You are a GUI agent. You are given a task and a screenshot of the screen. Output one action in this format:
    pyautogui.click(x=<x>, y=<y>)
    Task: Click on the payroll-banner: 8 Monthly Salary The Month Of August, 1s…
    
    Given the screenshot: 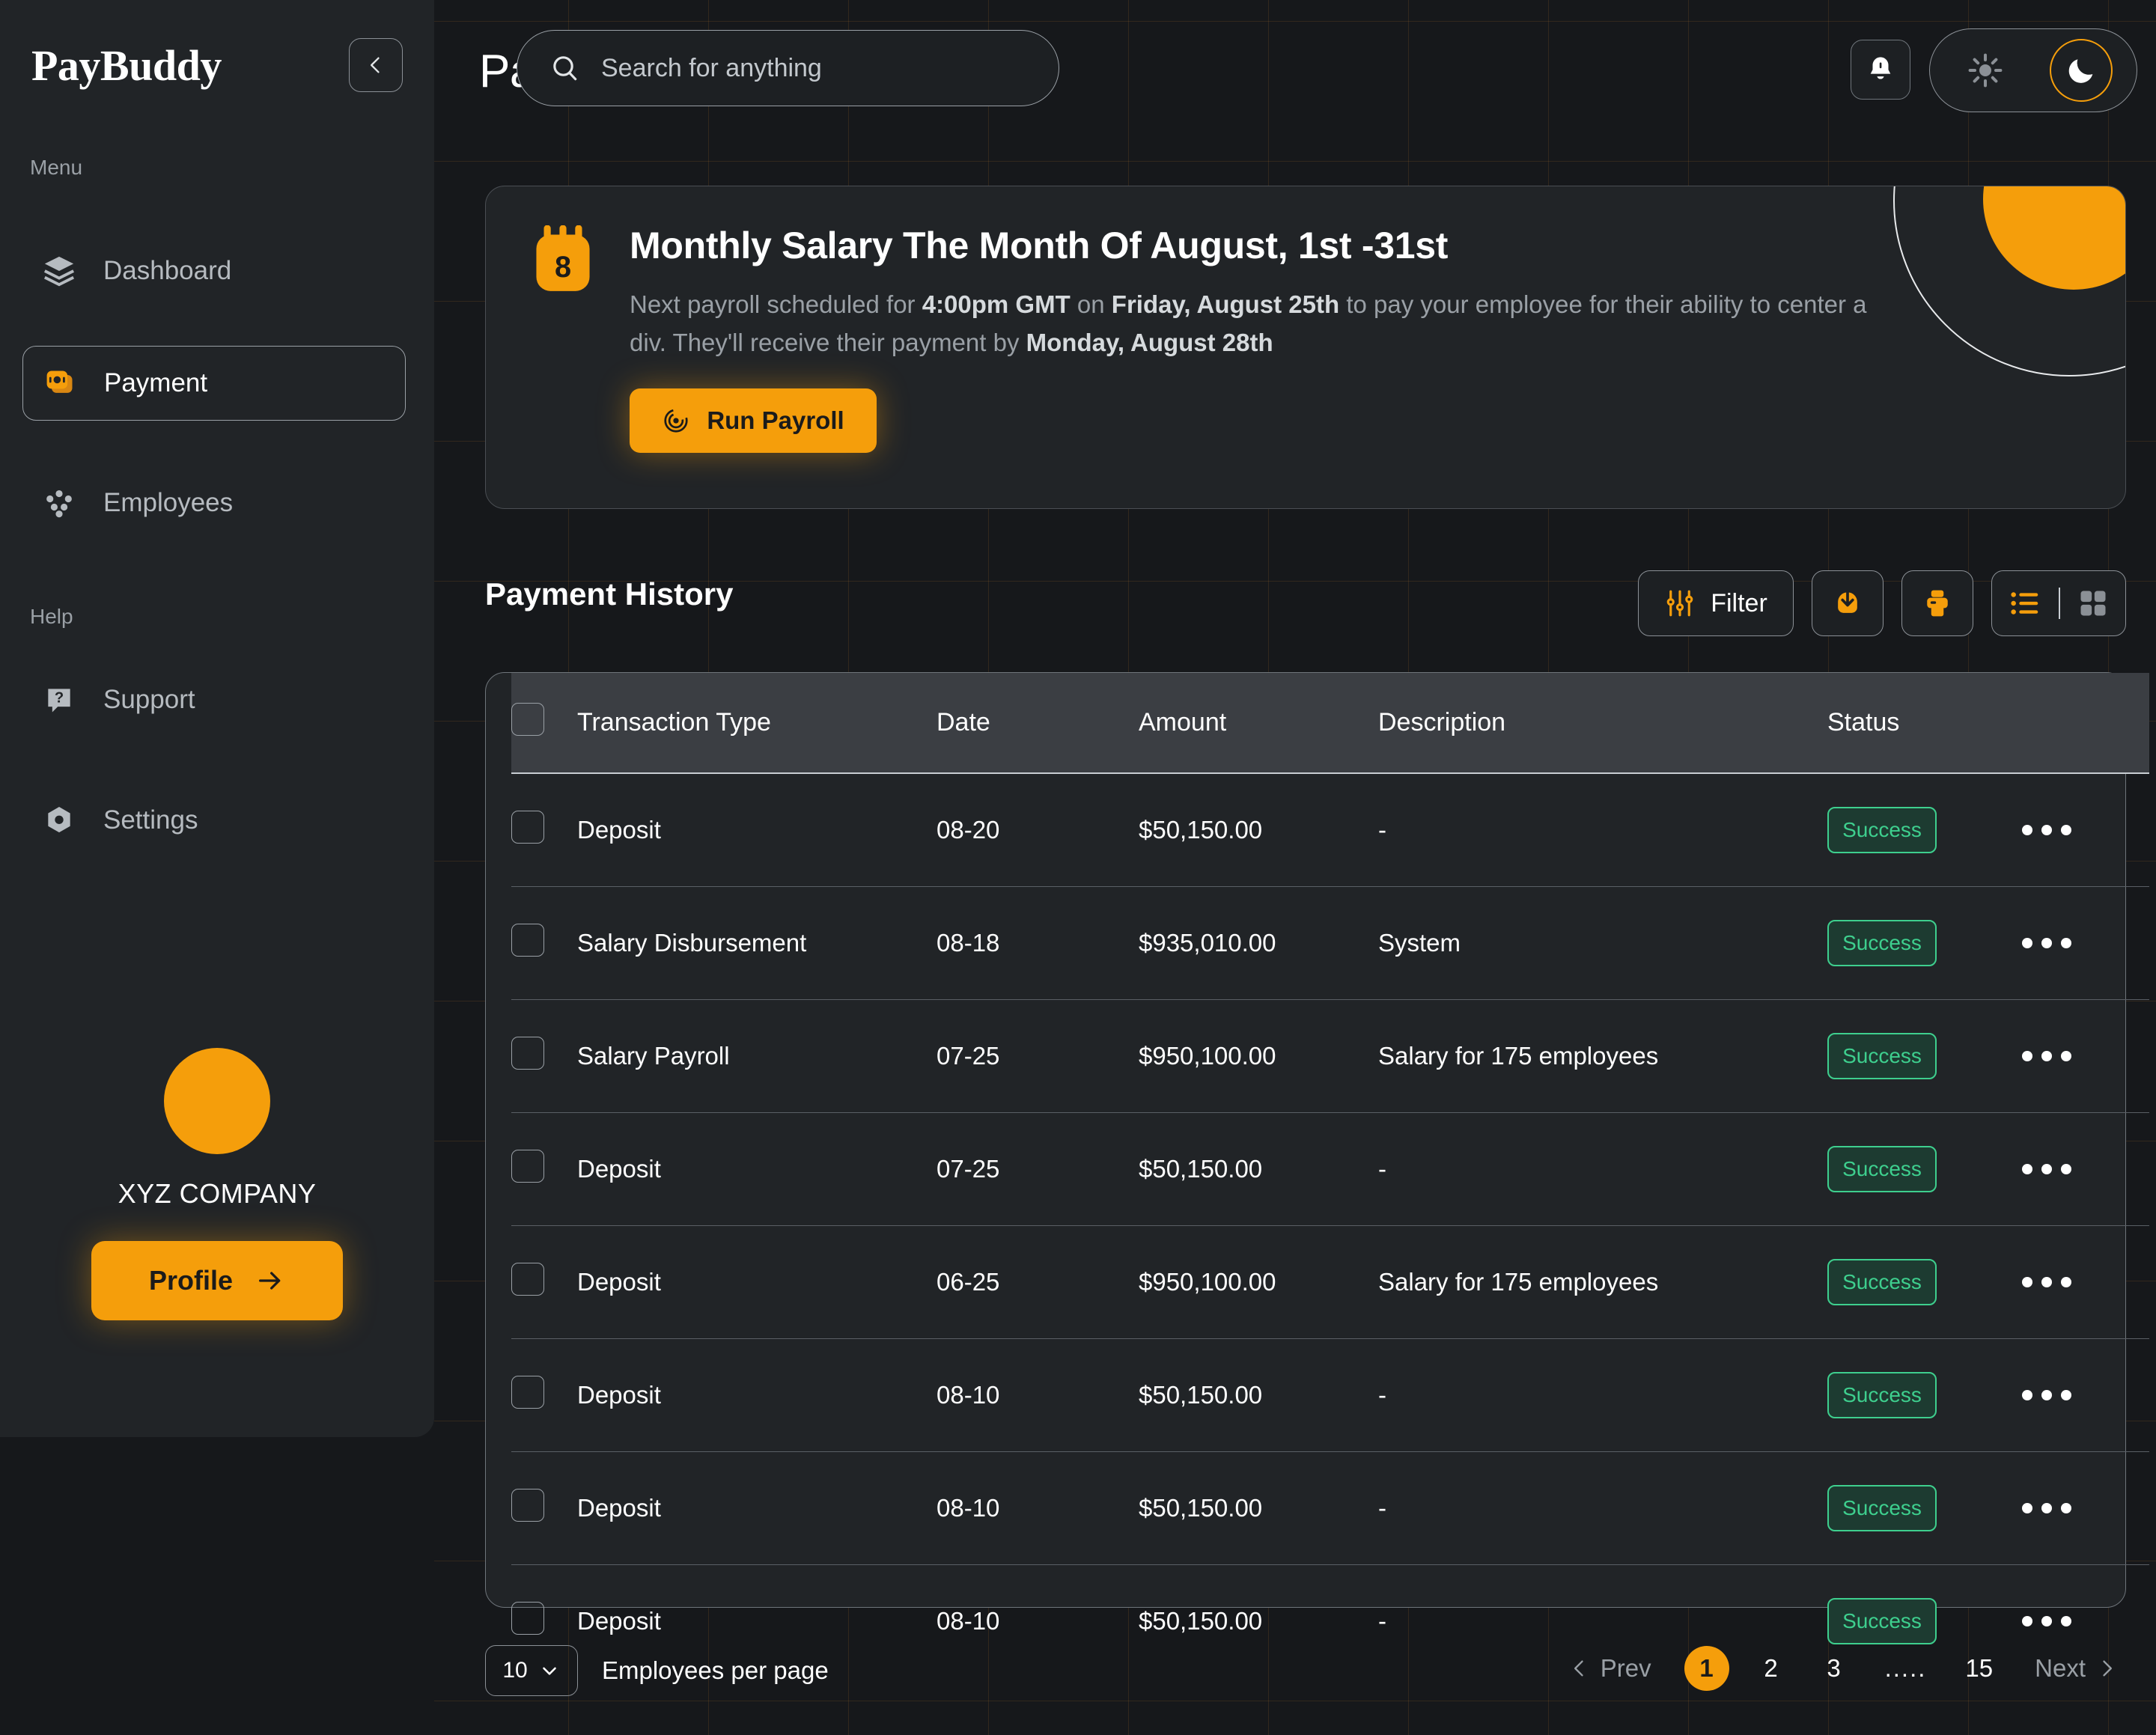 What is the action you would take?
    pyautogui.click(x=1305, y=347)
    